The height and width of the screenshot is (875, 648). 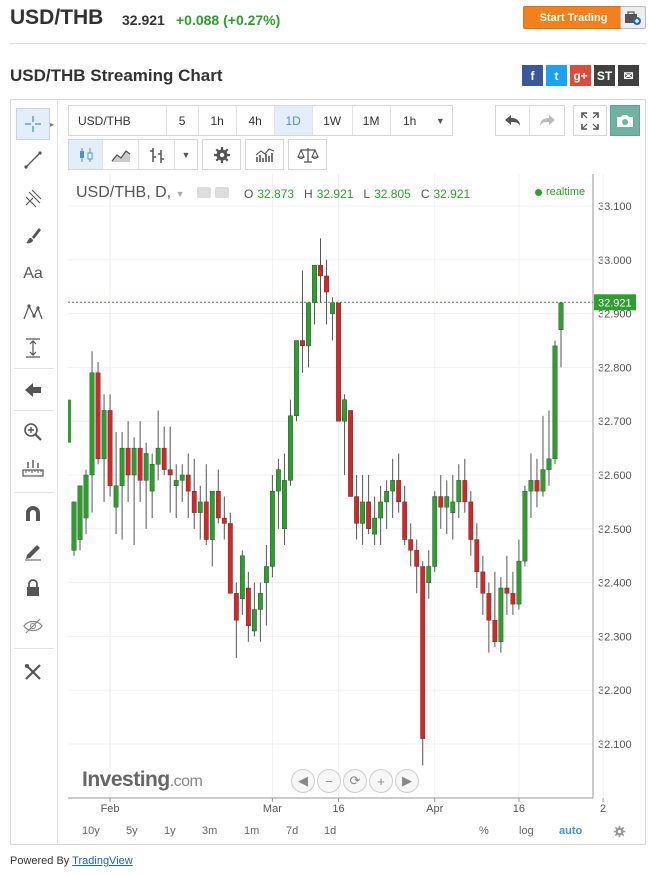 I want to click on zoom-out-button: −, so click(x=329, y=781).